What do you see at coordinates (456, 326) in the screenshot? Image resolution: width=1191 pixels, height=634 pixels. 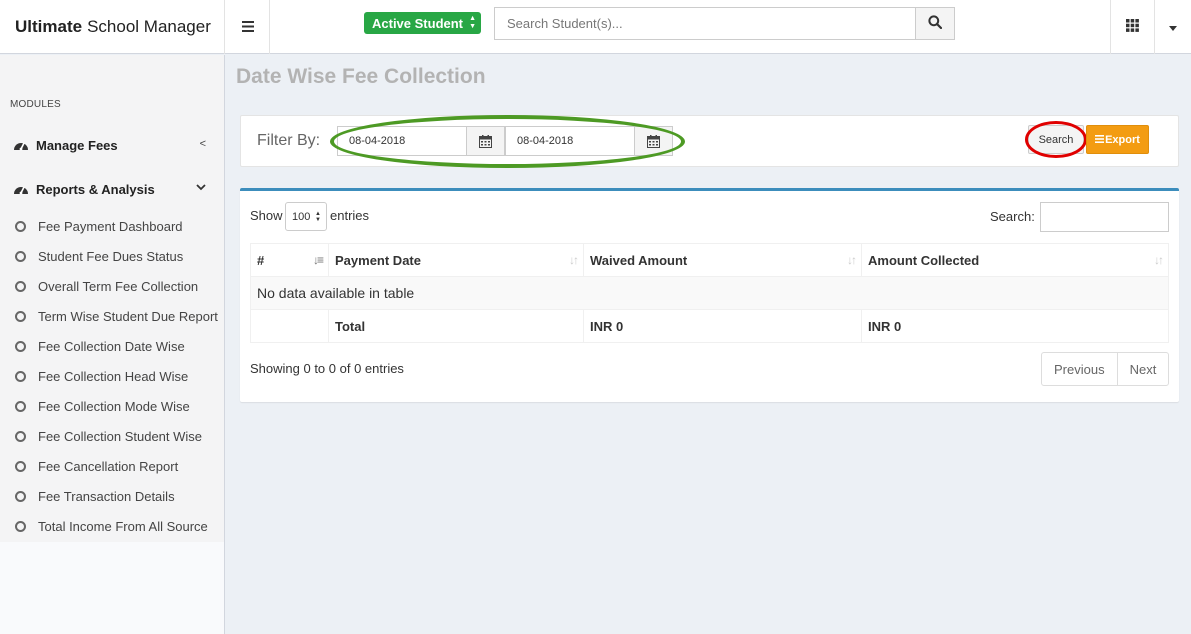 I see `footer-total-label: Total` at bounding box center [456, 326].